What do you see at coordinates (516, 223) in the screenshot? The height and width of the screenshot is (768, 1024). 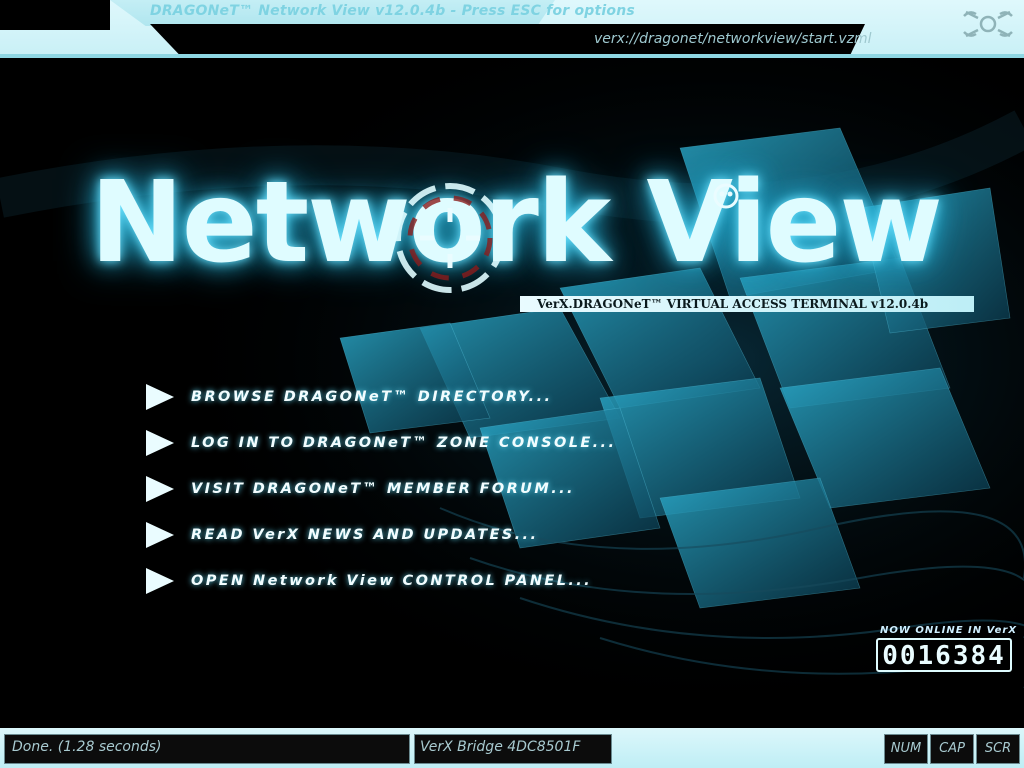 I see `logo-text: Network View` at bounding box center [516, 223].